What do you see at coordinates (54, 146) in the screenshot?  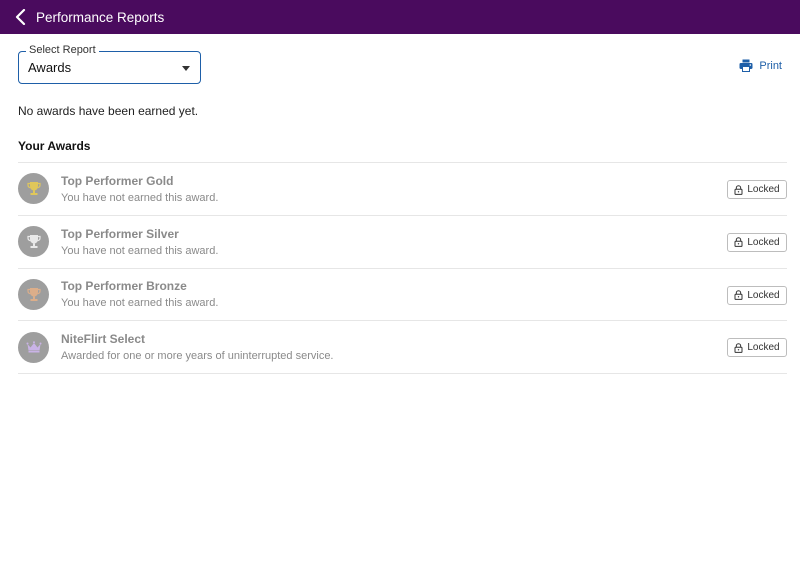 I see `section-title: Your Awards` at bounding box center [54, 146].